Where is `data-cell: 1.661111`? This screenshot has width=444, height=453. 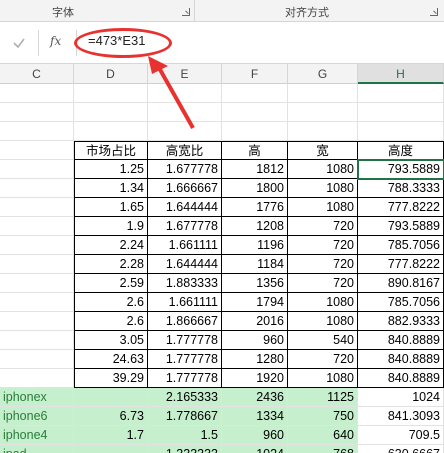
data-cell: 1.661111 is located at coordinates (185, 302).